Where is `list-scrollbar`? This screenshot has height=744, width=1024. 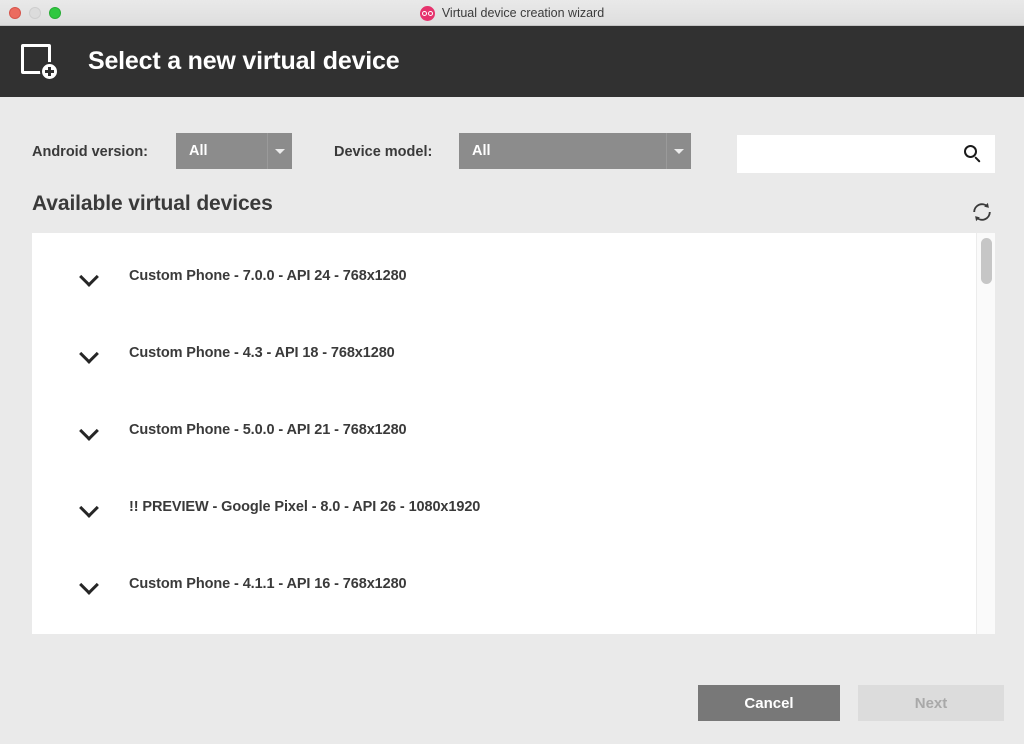
list-scrollbar is located at coordinates (985, 433).